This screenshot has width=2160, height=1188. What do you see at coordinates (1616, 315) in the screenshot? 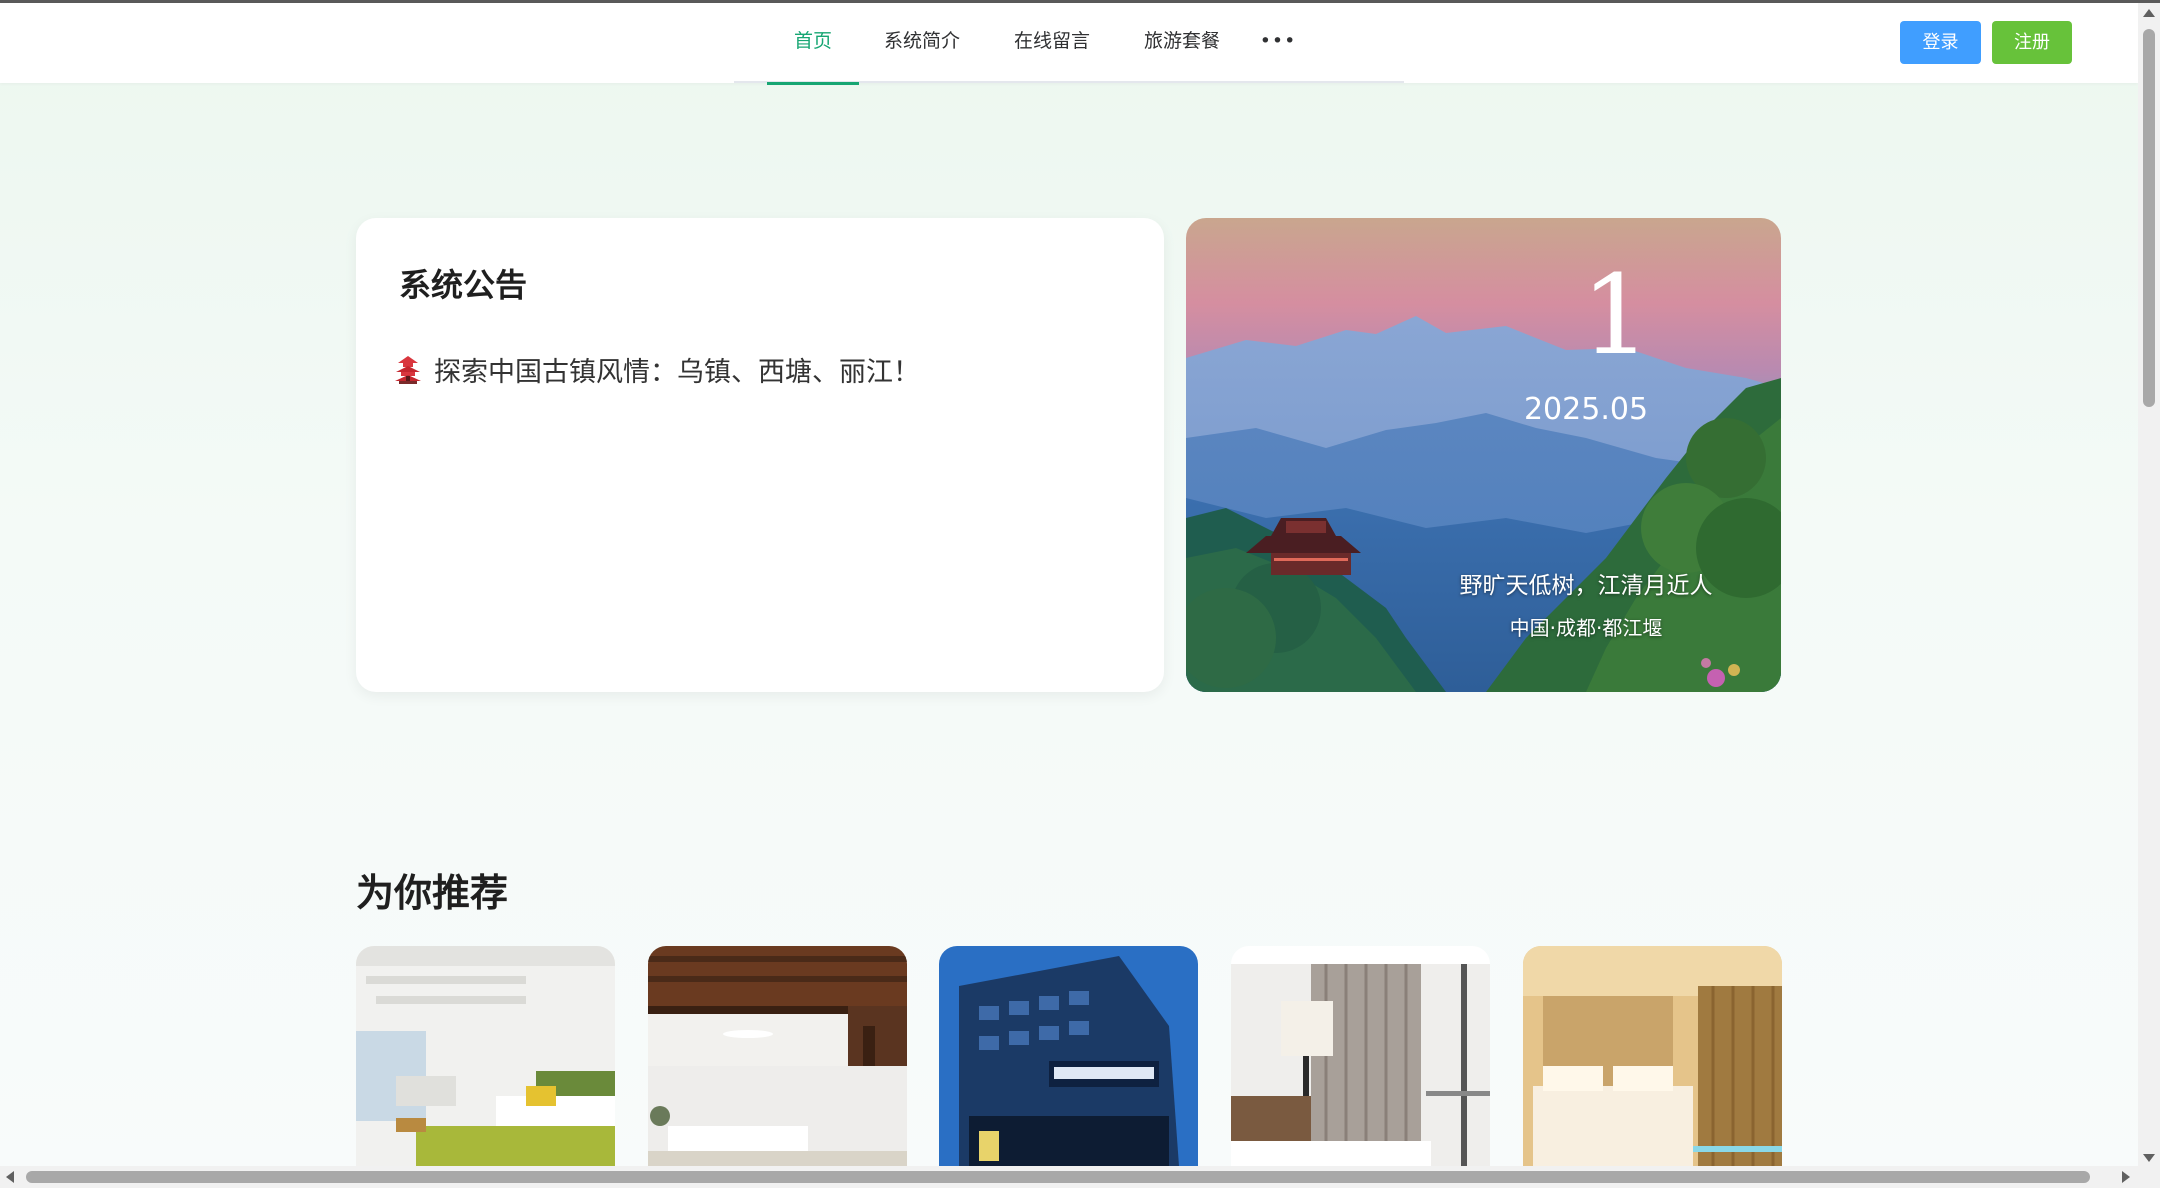
I see `scenic-day-value: 1` at bounding box center [1616, 315].